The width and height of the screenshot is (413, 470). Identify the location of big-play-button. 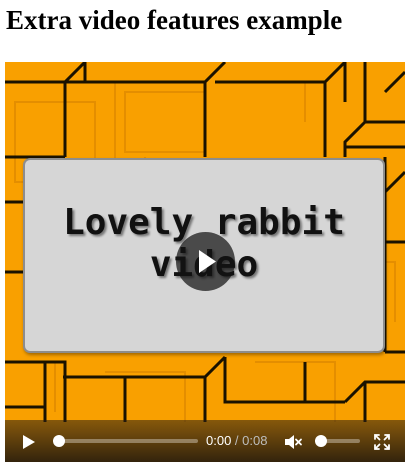
(205, 261).